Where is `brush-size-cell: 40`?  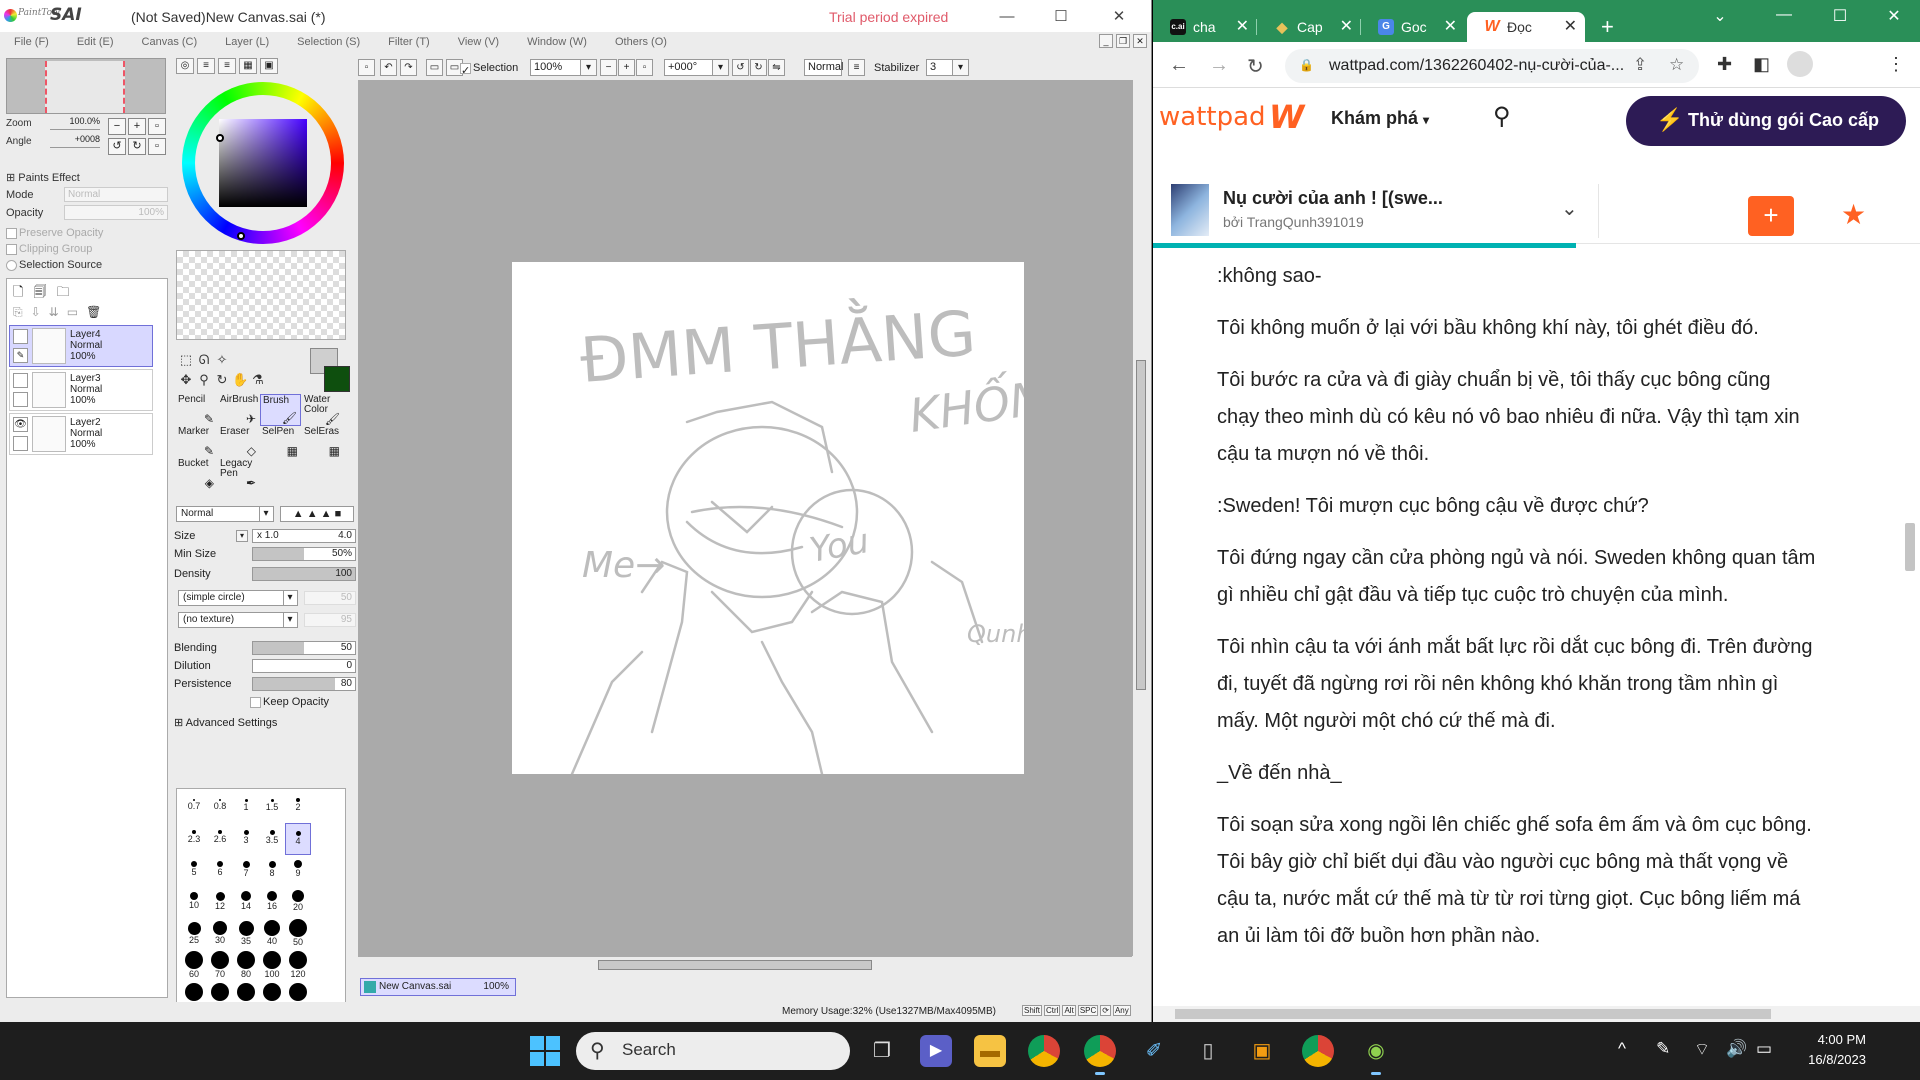 brush-size-cell: 40 is located at coordinates (272, 935).